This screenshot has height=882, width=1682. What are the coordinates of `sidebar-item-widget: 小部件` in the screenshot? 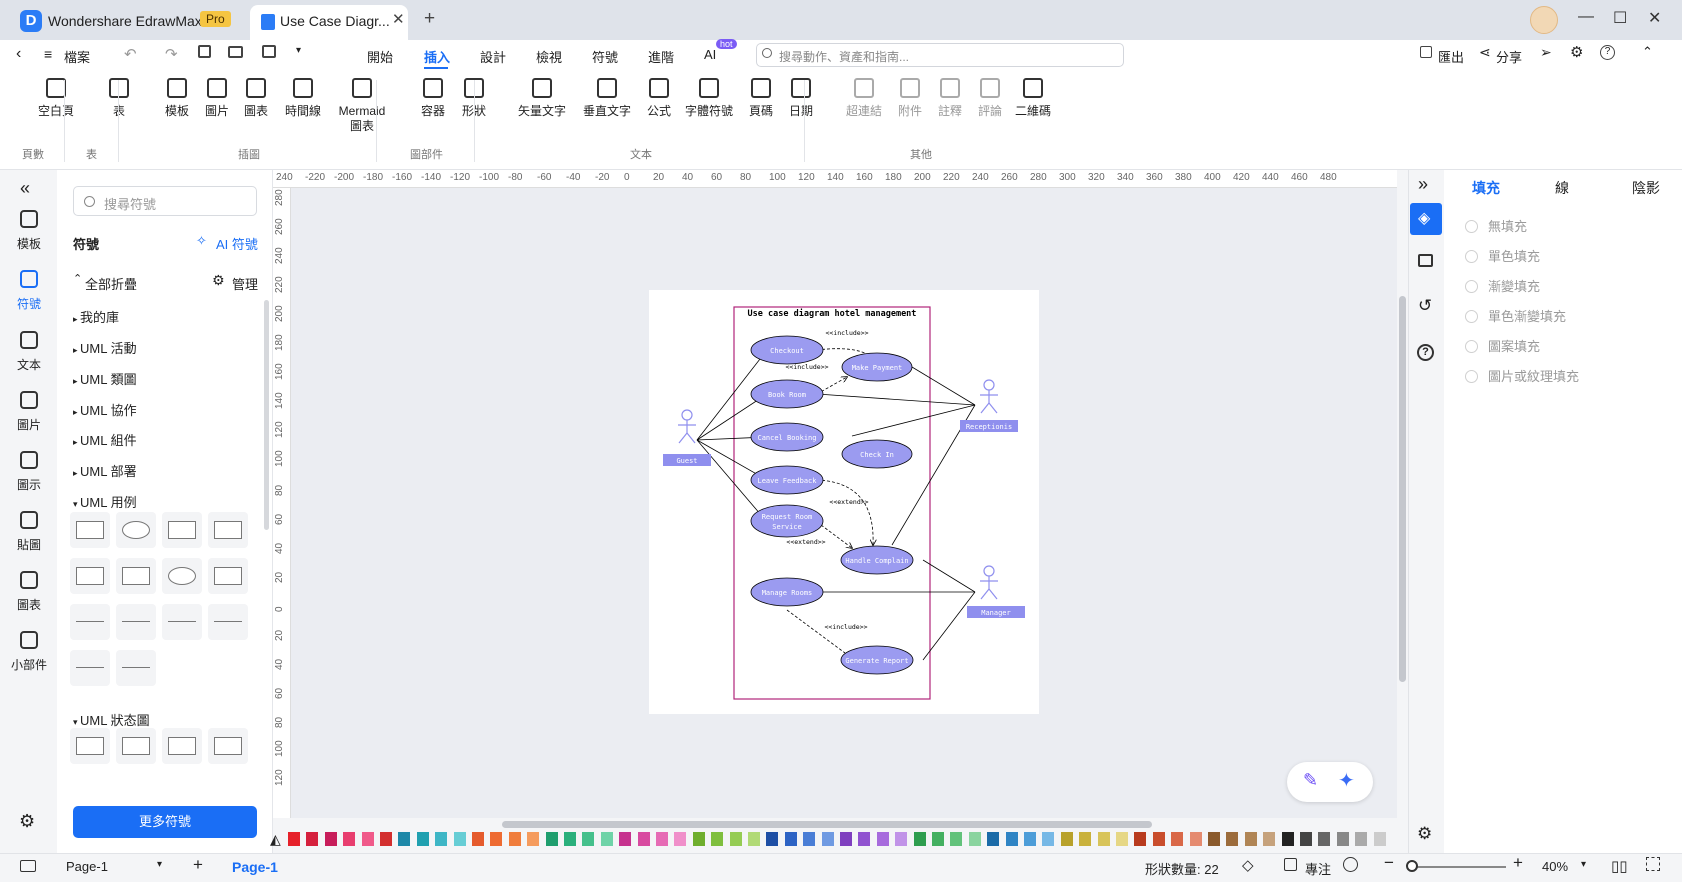 It's located at (29, 652).